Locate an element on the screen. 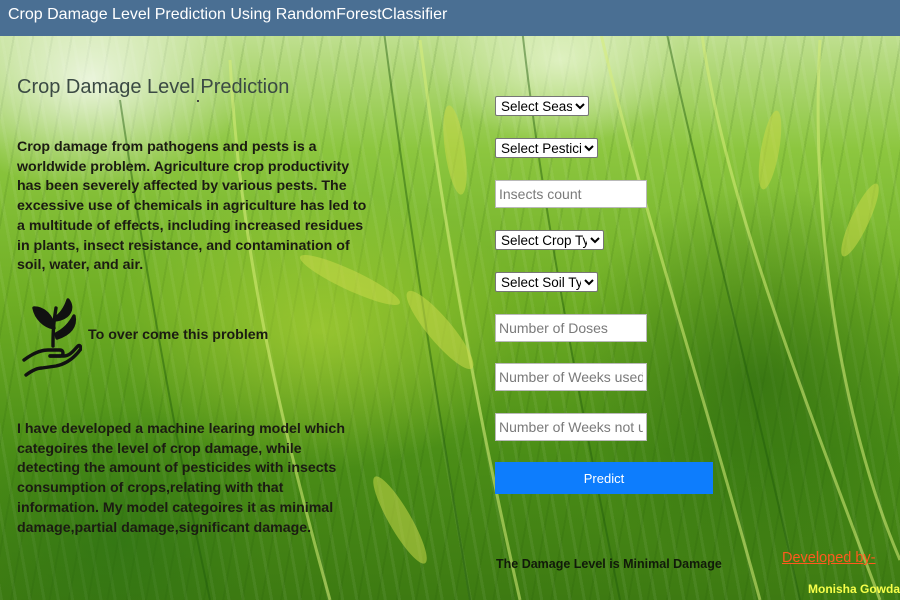 The width and height of the screenshot is (900, 600). developer-name: Monisha Gowda M is located at coordinates (854, 589).